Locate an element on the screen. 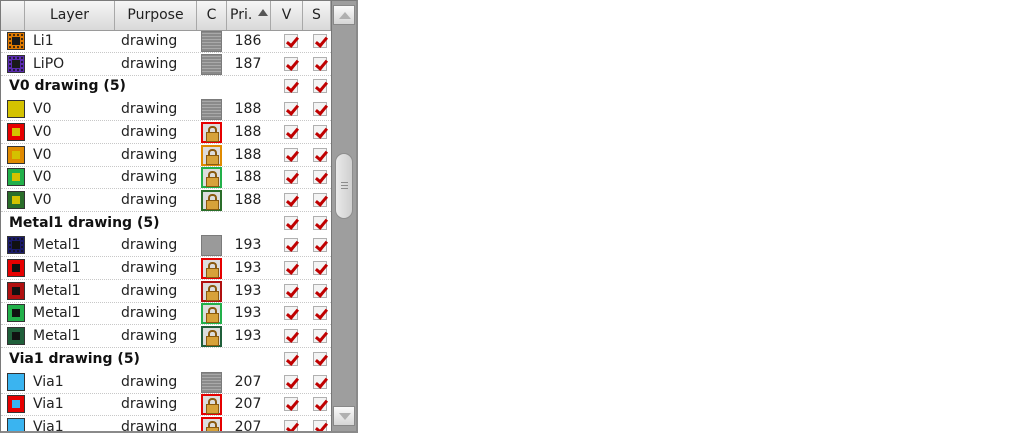 This screenshot has width=1013, height=439. header-s: S is located at coordinates (317, 15).